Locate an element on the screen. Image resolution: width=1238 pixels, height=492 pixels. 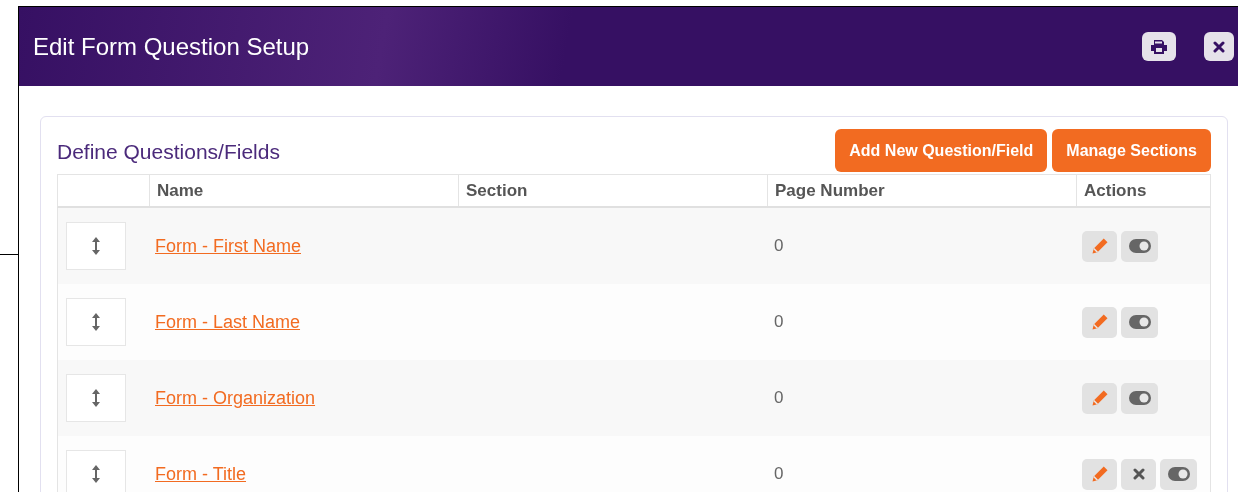
question-link: Form - First Name is located at coordinates (228, 245).